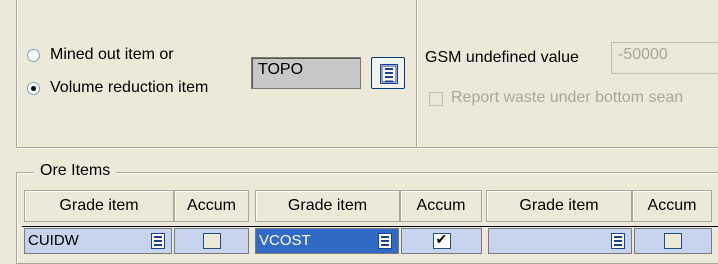  What do you see at coordinates (112, 54) in the screenshot?
I see `mined-out-label: Mined out item or` at bounding box center [112, 54].